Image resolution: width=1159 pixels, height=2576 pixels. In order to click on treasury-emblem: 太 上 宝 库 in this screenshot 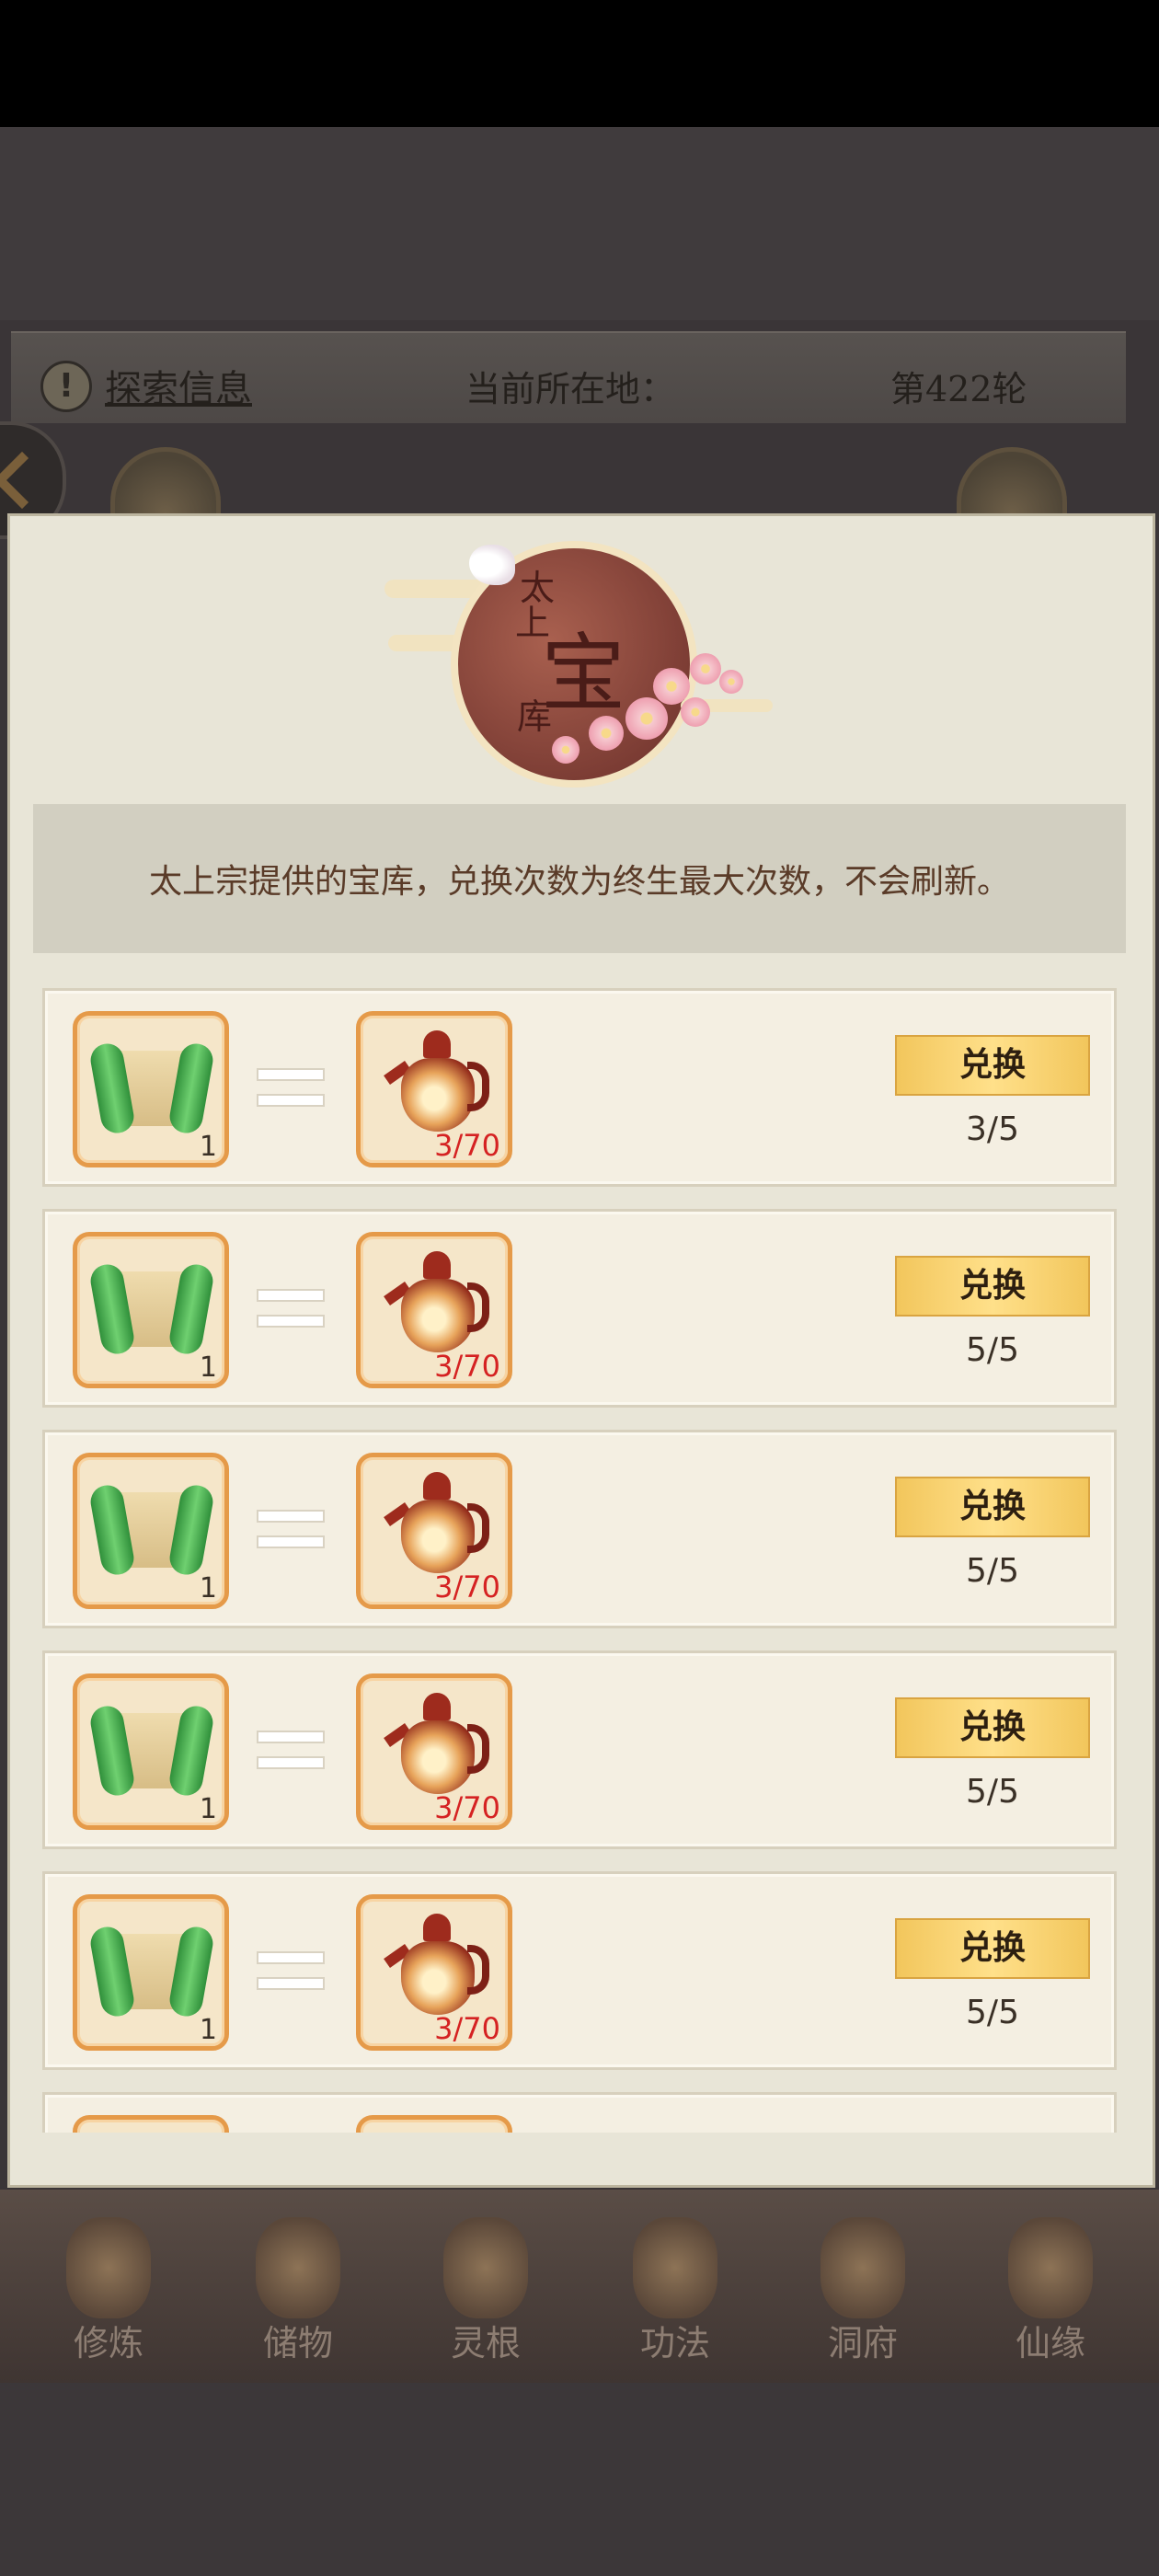, I will do `click(579, 665)`.